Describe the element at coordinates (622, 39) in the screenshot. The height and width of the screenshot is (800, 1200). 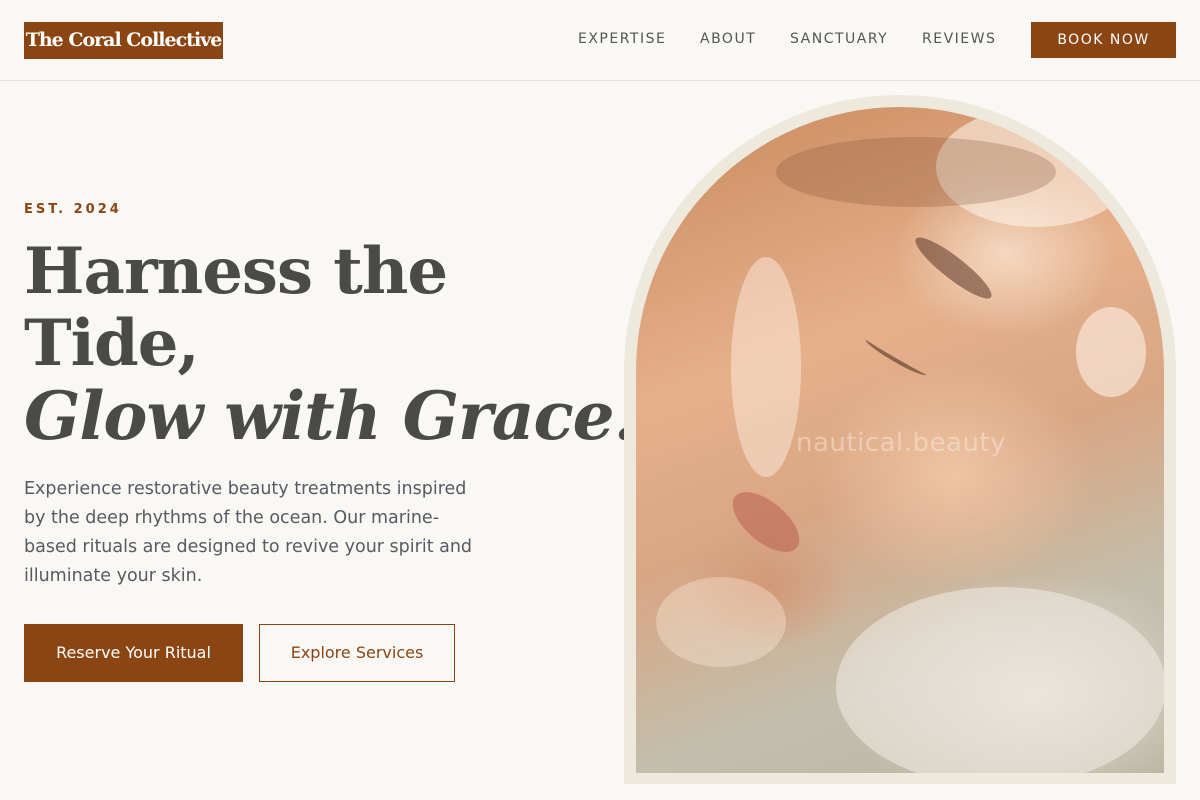
I see `nav-expertise: EXPERTISE` at that location.